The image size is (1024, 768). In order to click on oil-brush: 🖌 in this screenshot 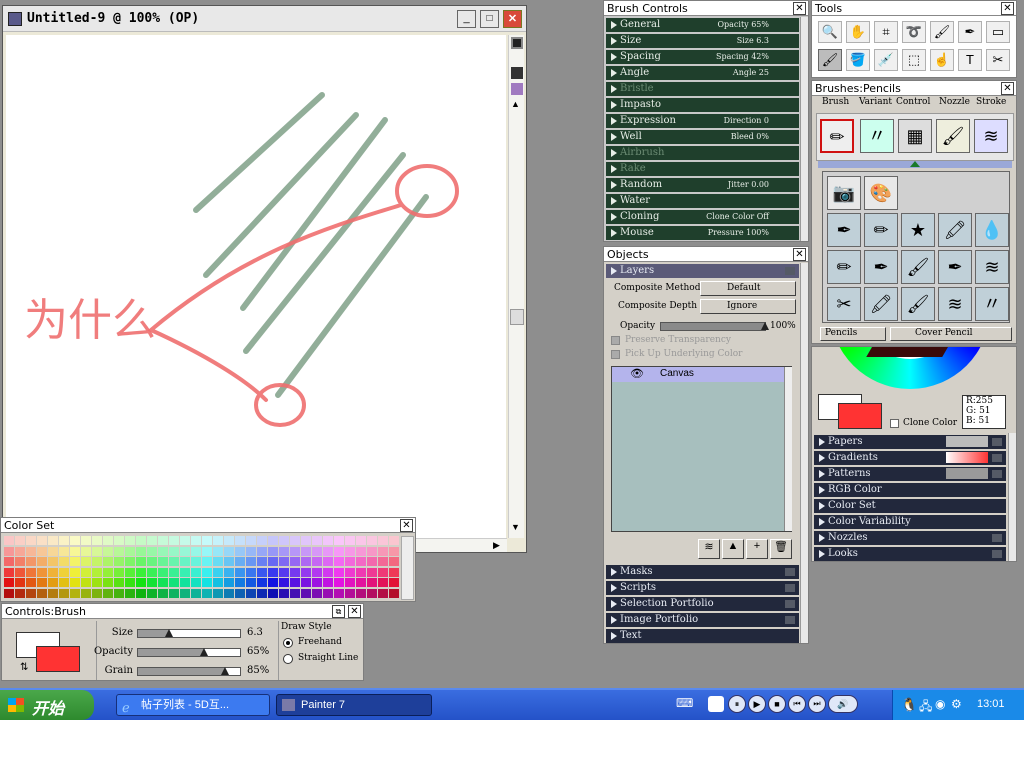, I will do `click(953, 136)`.